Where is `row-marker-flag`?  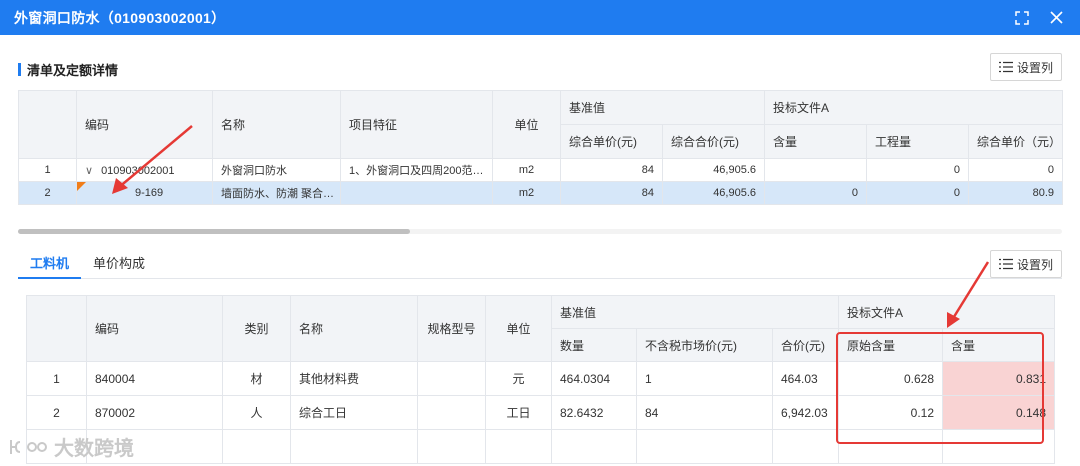 row-marker-flag is located at coordinates (81, 186).